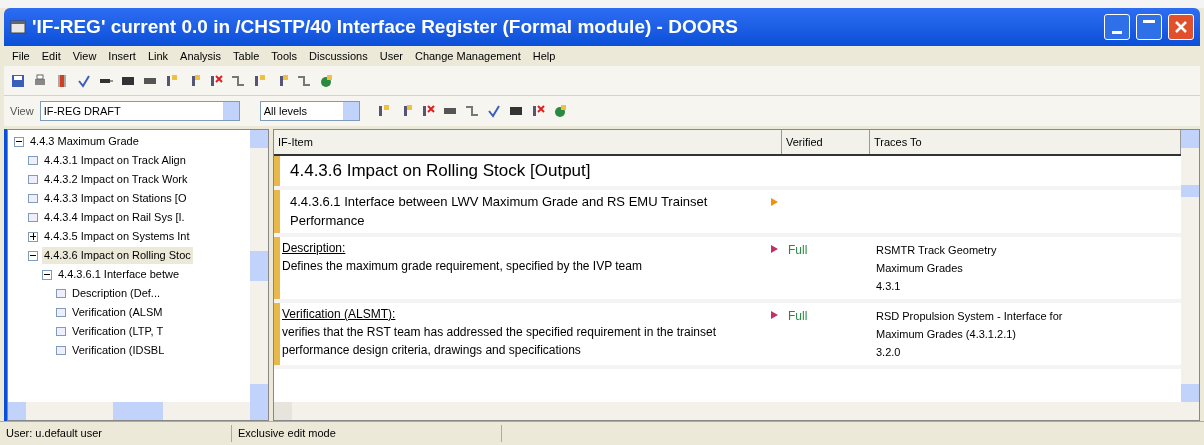  I want to click on trace-link: Maximum Grades, so click(1025, 267).